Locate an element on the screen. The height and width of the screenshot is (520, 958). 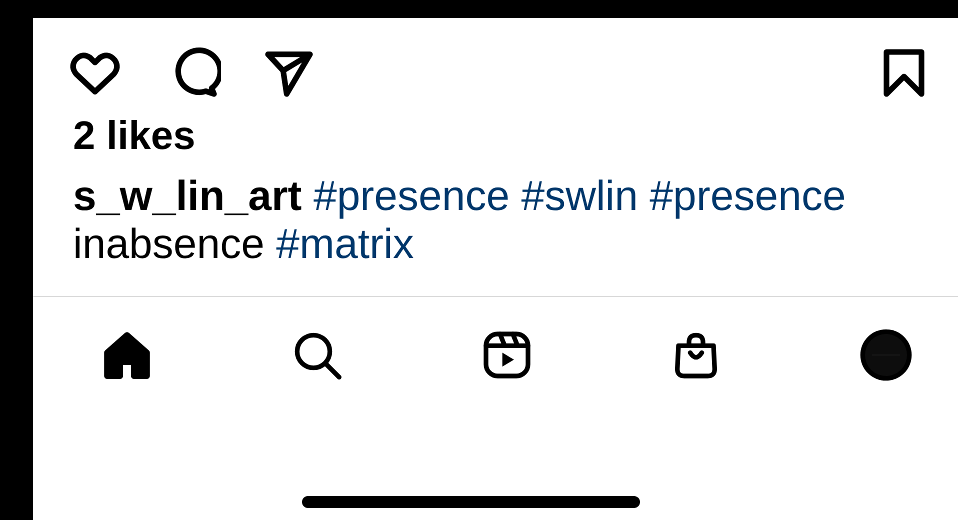
likes-count: 2 likes is located at coordinates (134, 136).